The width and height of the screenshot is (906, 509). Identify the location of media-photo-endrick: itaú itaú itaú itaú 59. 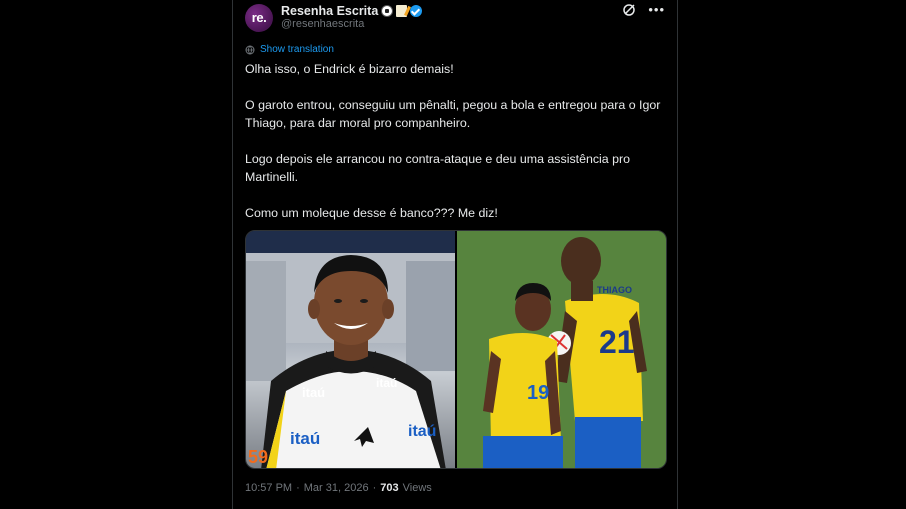
(350, 349).